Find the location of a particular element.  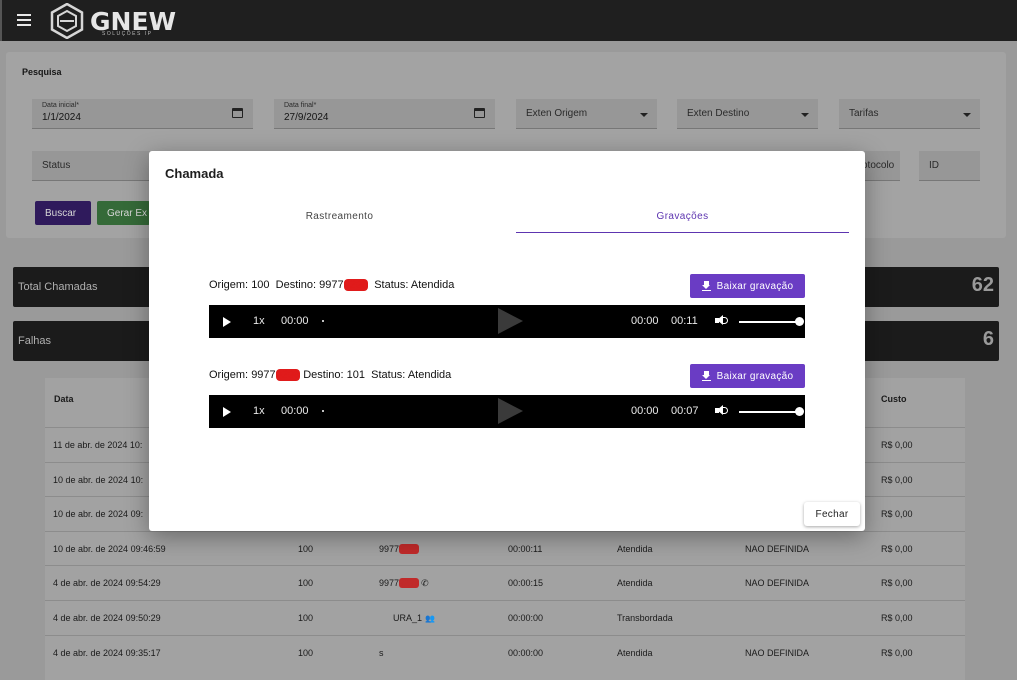

cell-data: 4 de abr. de 2024 09:35:17 is located at coordinates (107, 653).